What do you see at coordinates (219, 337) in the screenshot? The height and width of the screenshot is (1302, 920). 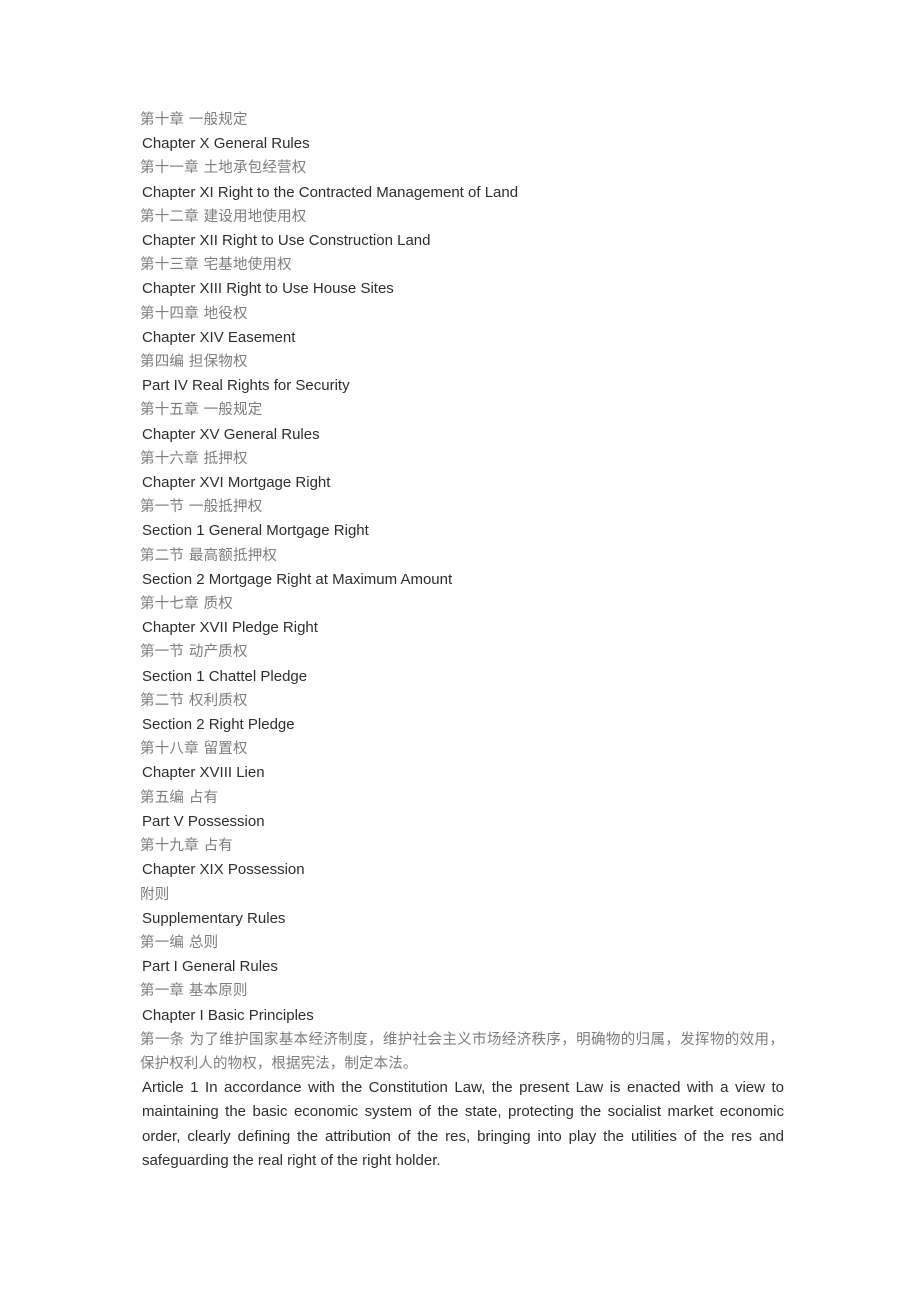 I see `toc-line: Chapter XIV Easement` at bounding box center [219, 337].